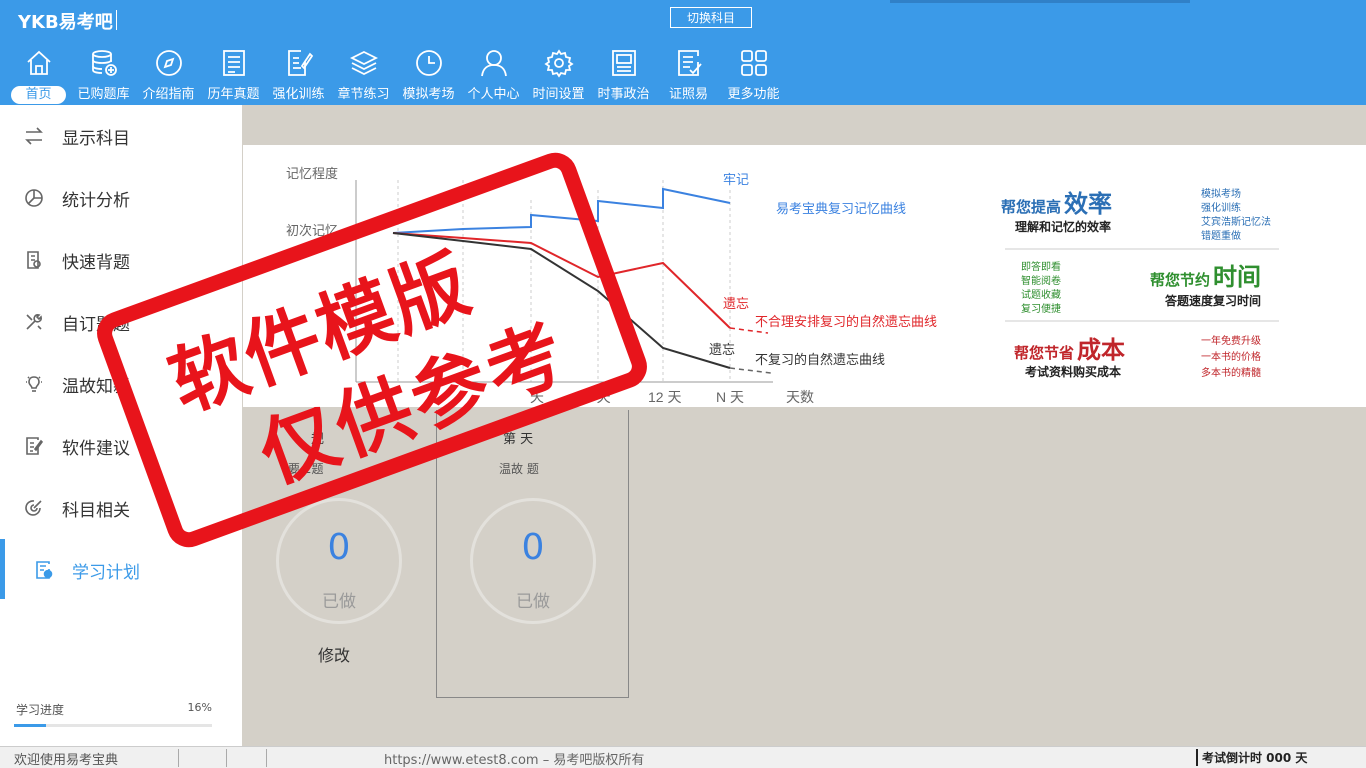  Describe the element at coordinates (96, 200) in the screenshot. I see `sidebar-item-label: 统计分析` at that location.